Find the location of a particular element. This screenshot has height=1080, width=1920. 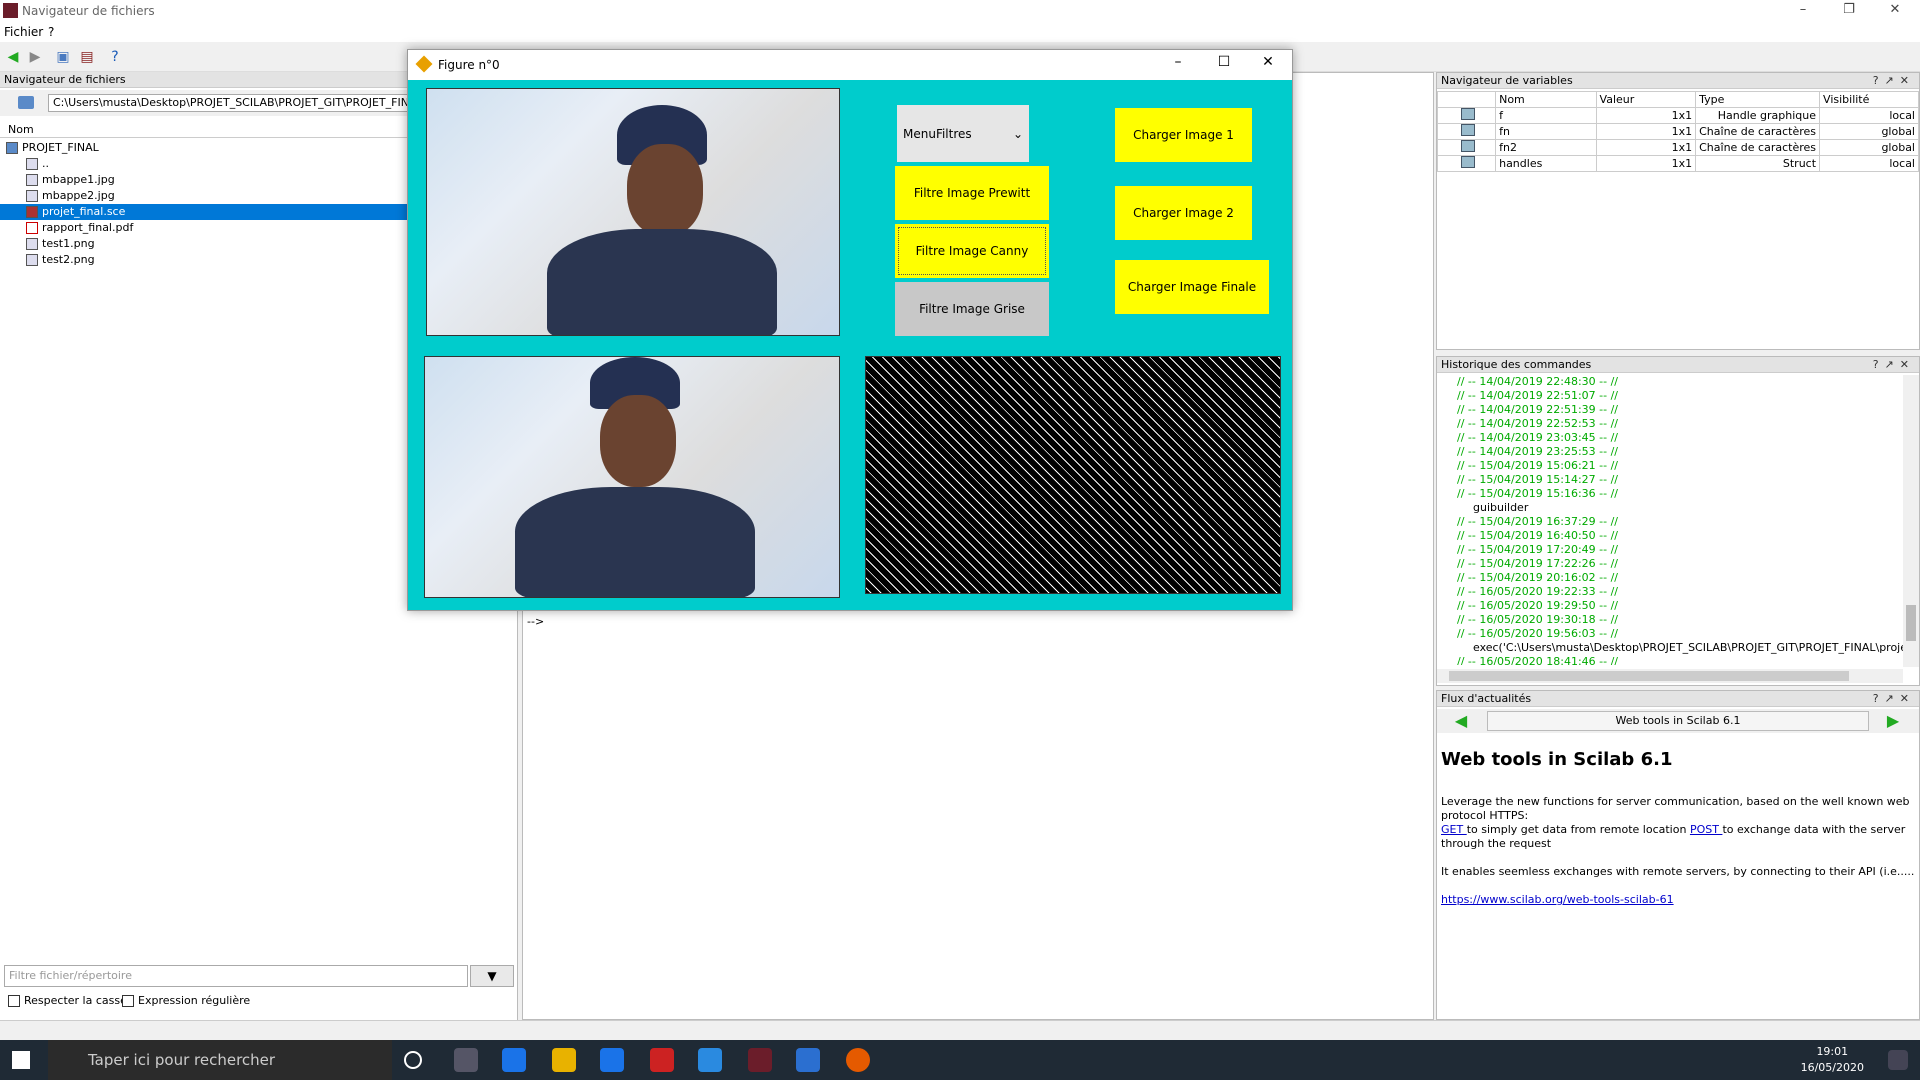

history-line: // -- 14/04/2019 22:51:39 -- // is located at coordinates (1670, 410).